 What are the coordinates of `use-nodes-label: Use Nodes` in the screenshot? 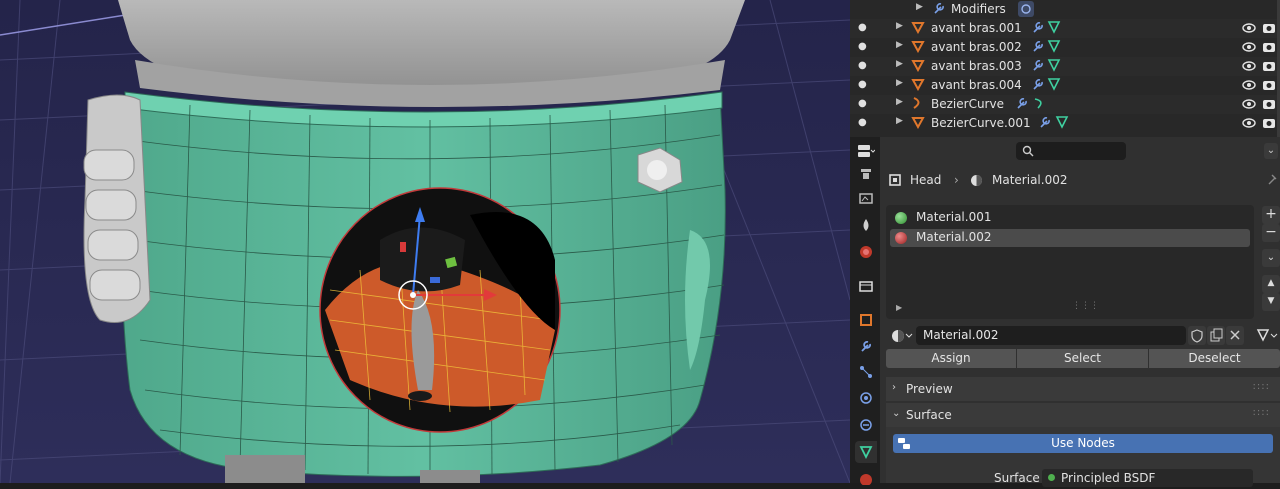 It's located at (1083, 443).